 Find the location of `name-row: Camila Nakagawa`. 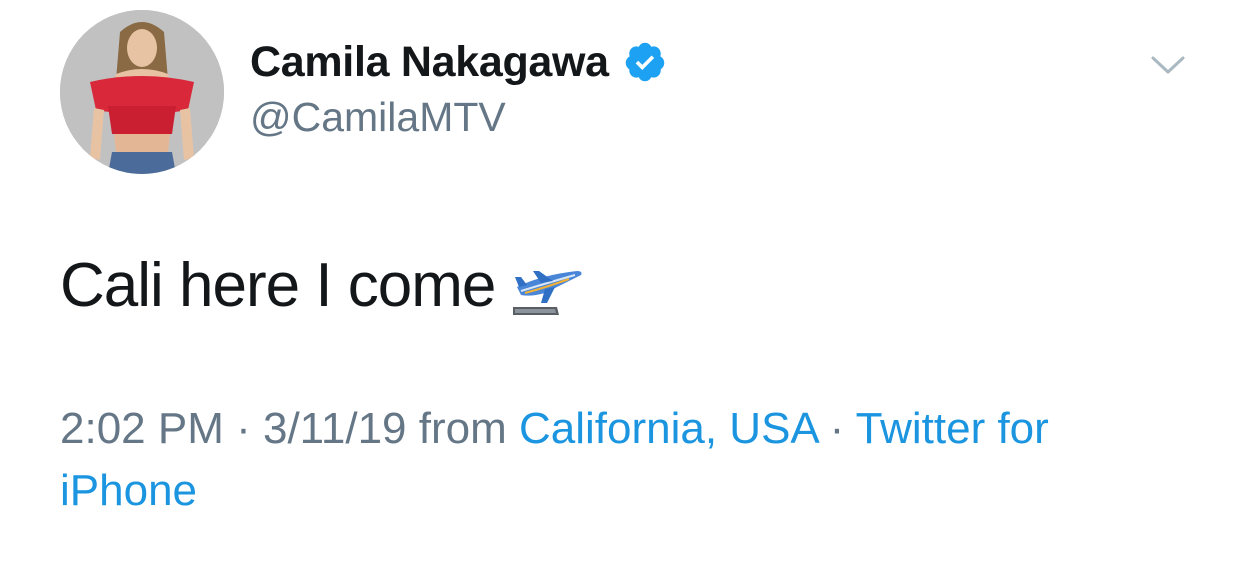

name-row: Camila Nakagawa is located at coordinates (458, 62).